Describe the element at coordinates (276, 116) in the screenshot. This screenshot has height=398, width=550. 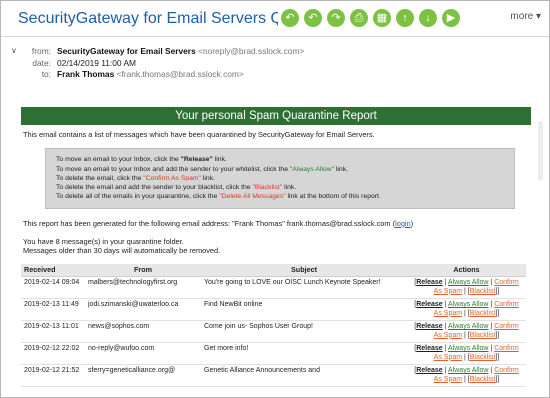
I see `report-banner: Your personal Spam Quarantine Report` at that location.